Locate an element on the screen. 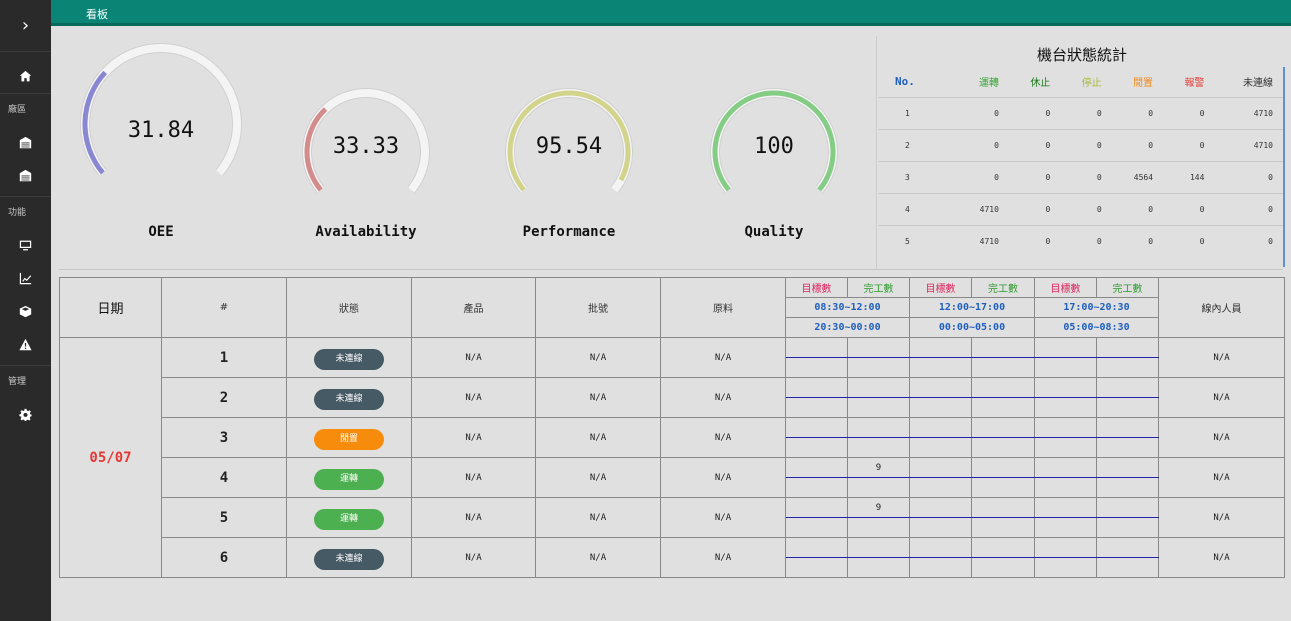 The width and height of the screenshot is (1291, 621). header-material: 原料 is located at coordinates (723, 307).